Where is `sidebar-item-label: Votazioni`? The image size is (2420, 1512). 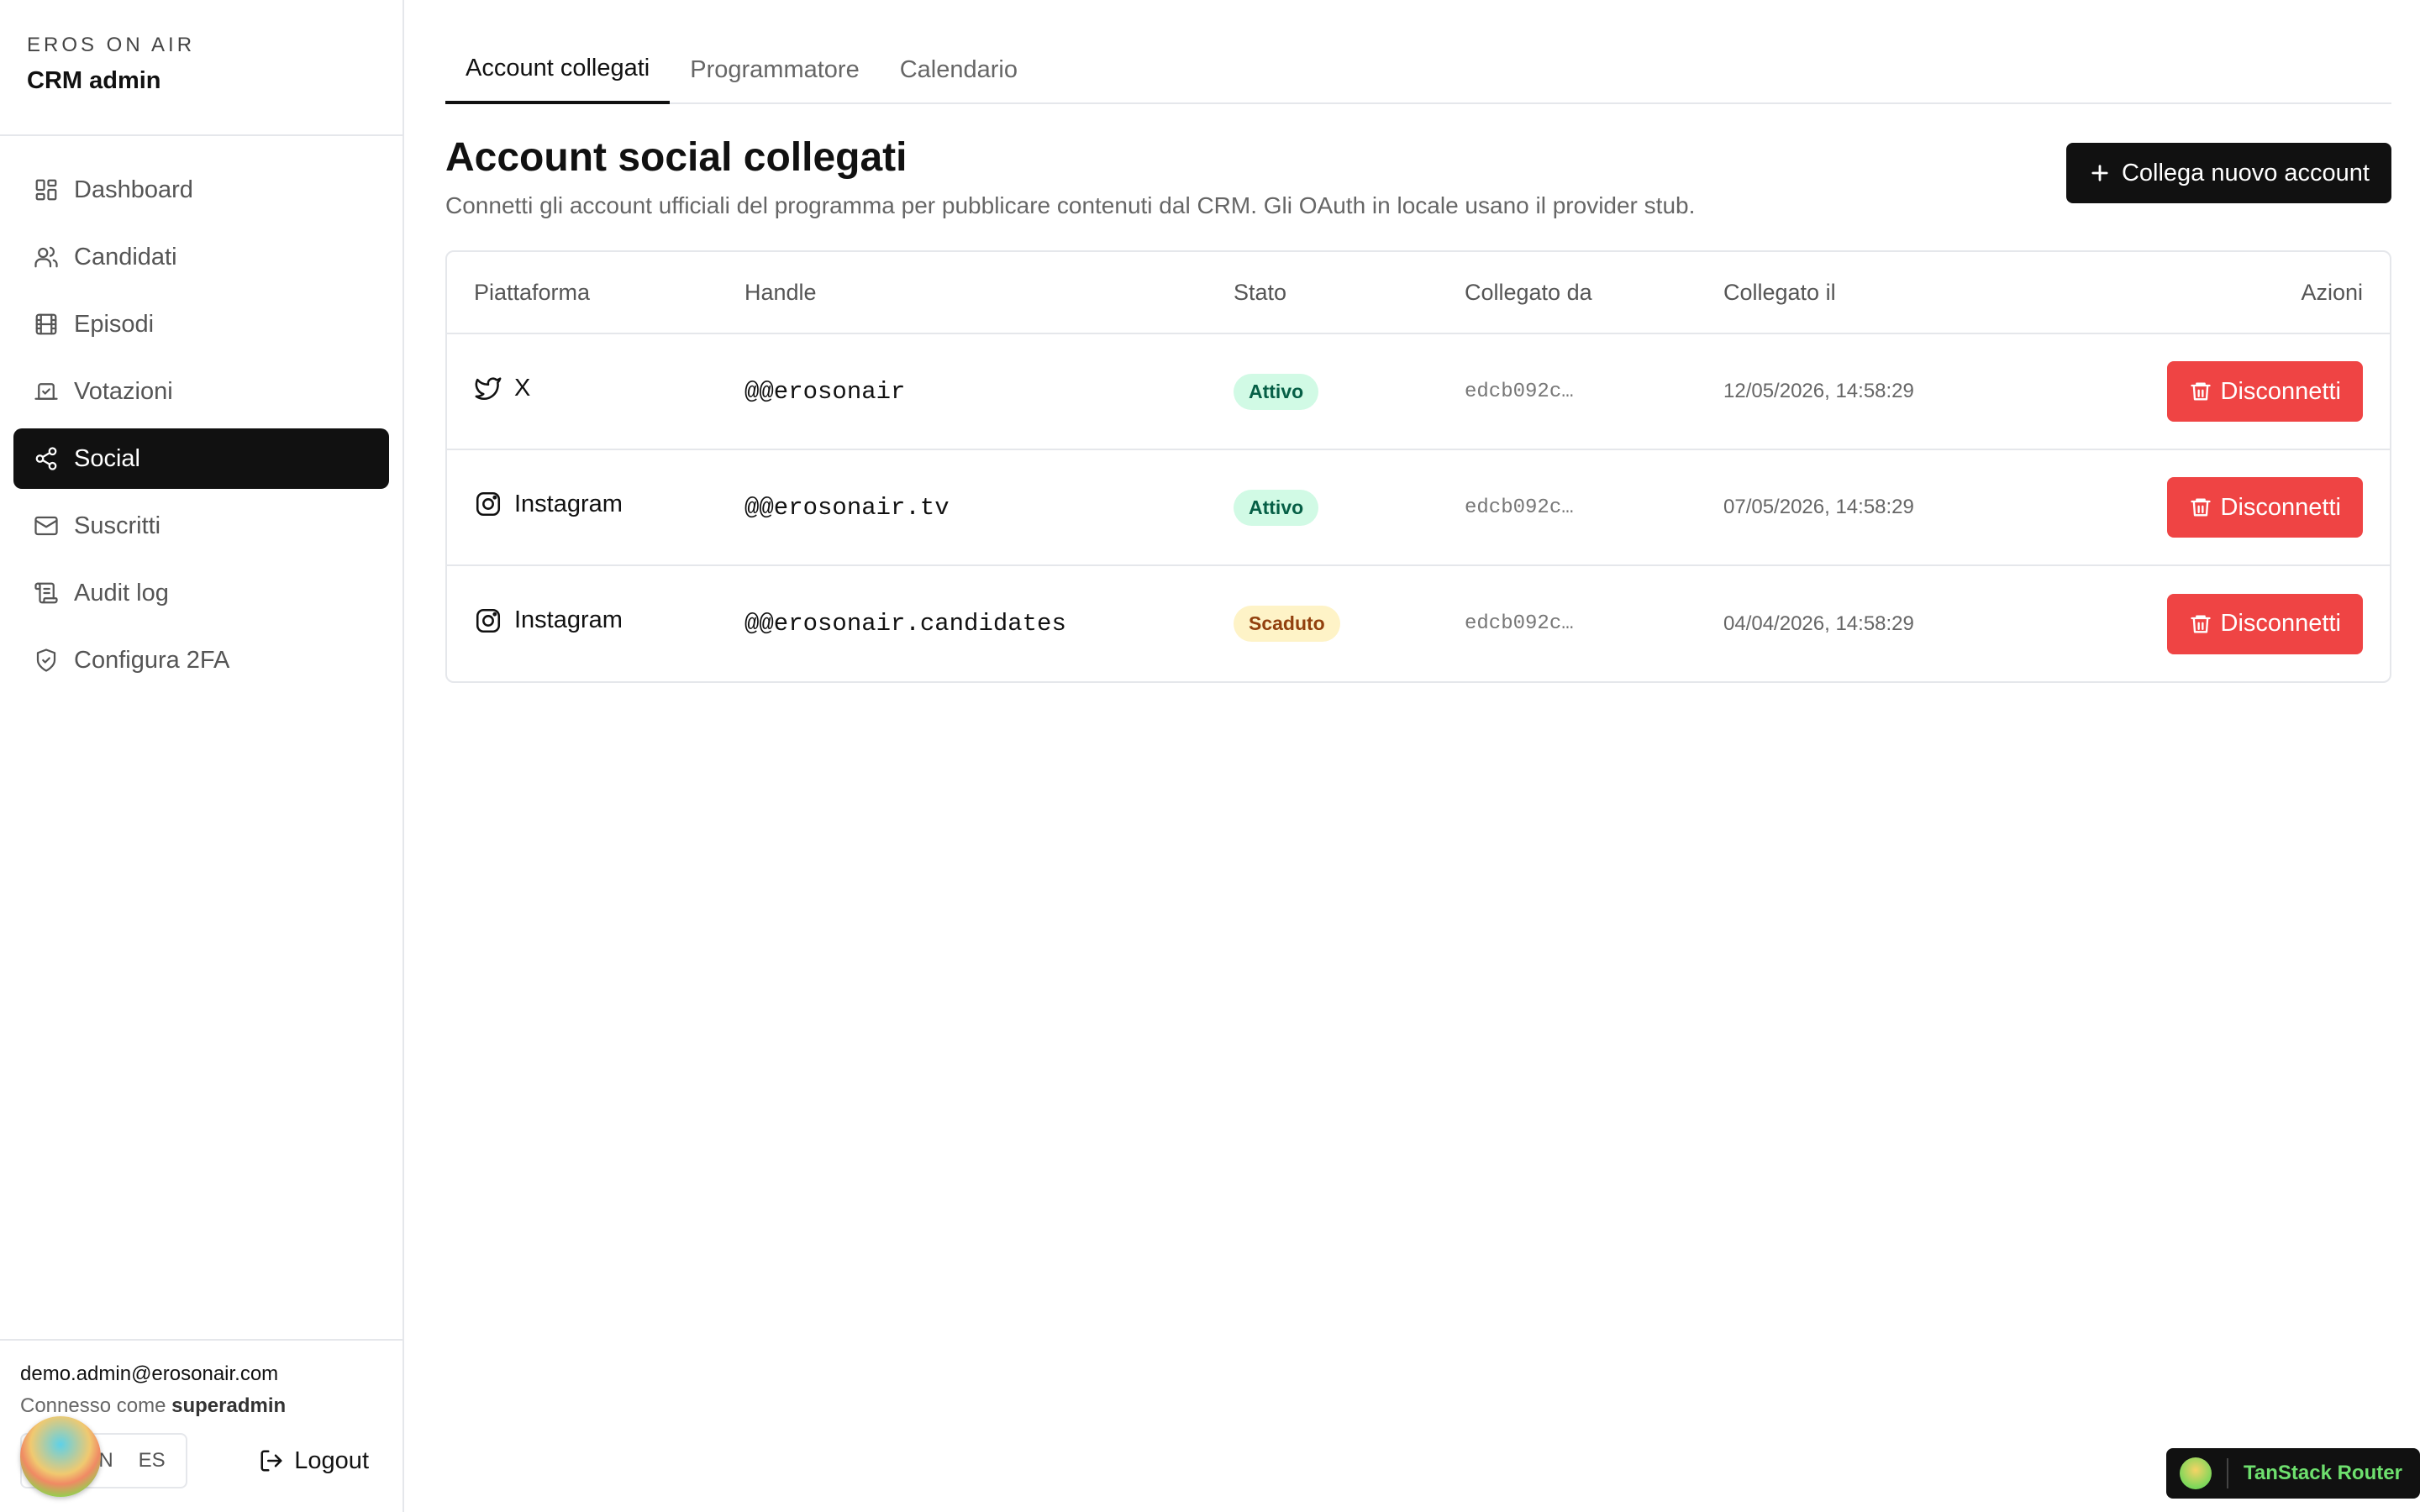
sidebar-item-label: Votazioni is located at coordinates (124, 391).